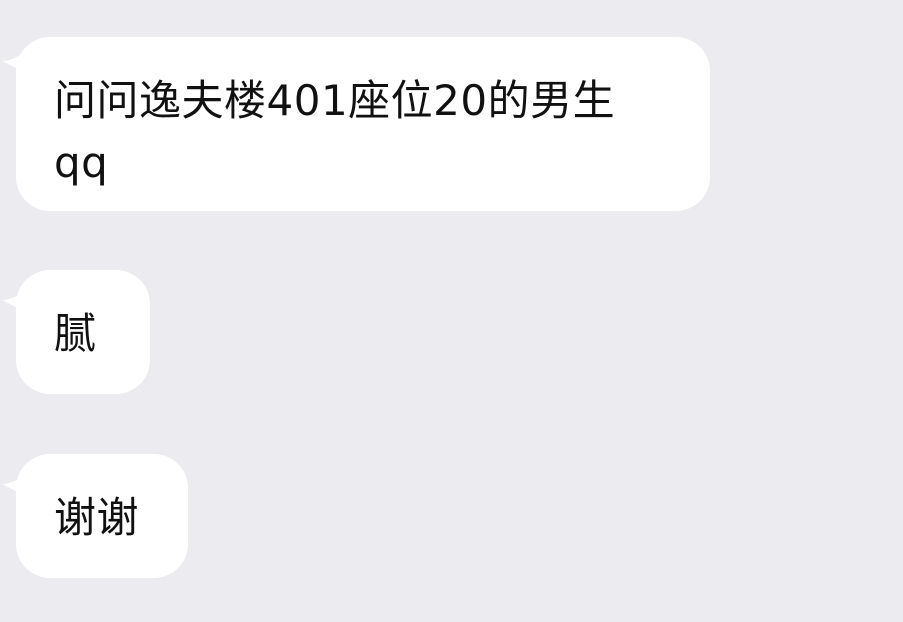  I want to click on incoming-message-bubble: 谢谢, so click(95, 516).